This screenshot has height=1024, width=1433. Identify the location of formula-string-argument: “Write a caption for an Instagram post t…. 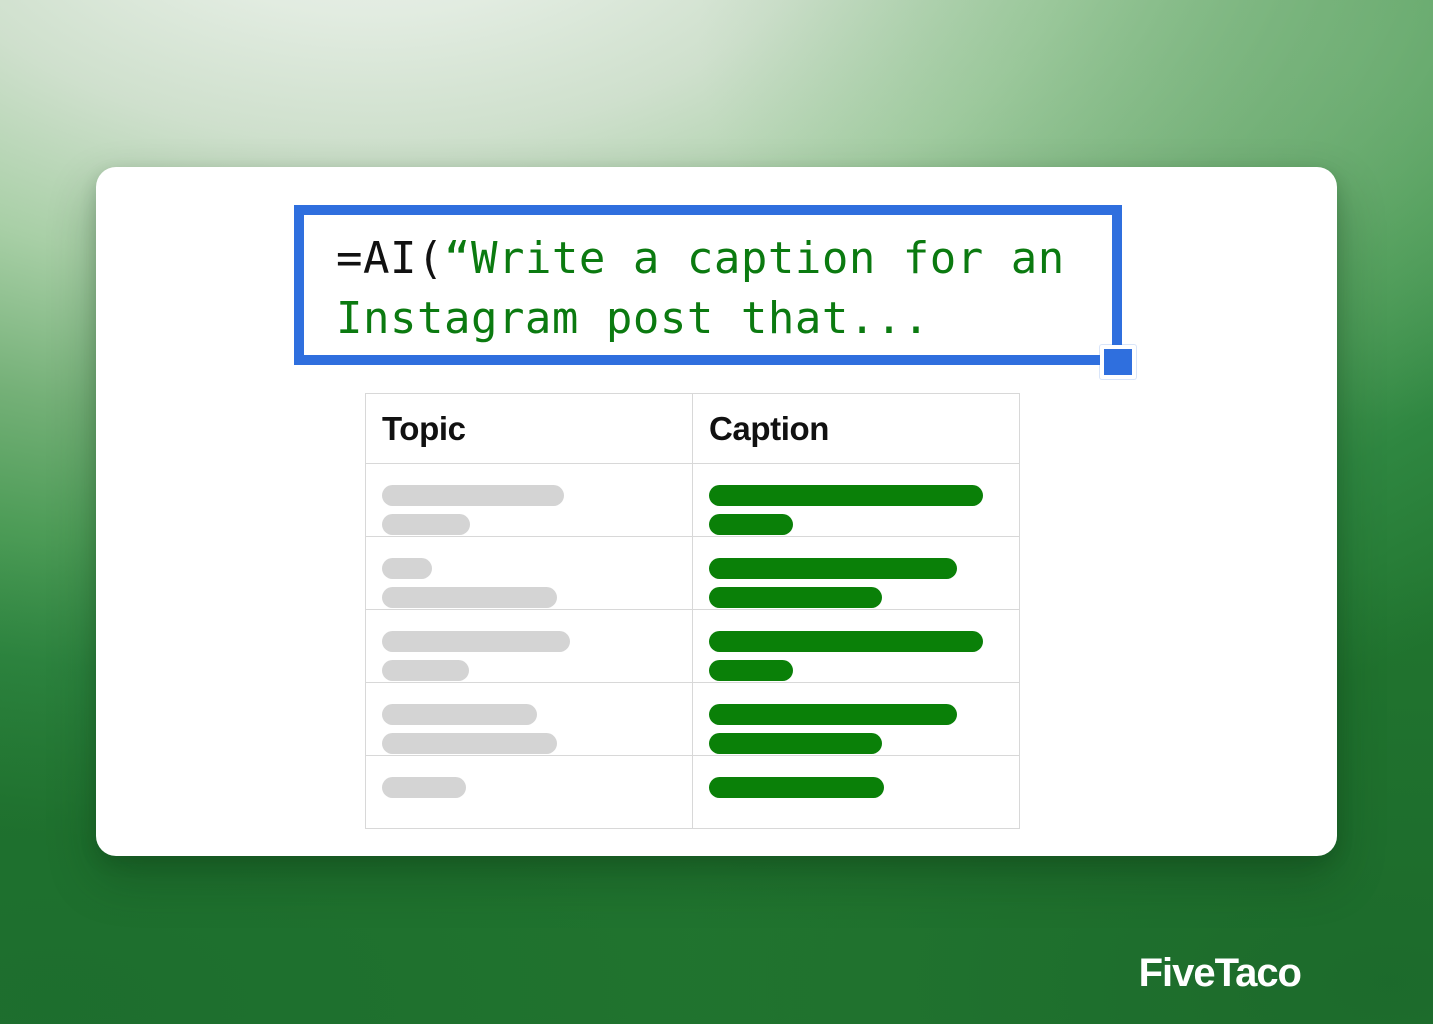
(714, 288).